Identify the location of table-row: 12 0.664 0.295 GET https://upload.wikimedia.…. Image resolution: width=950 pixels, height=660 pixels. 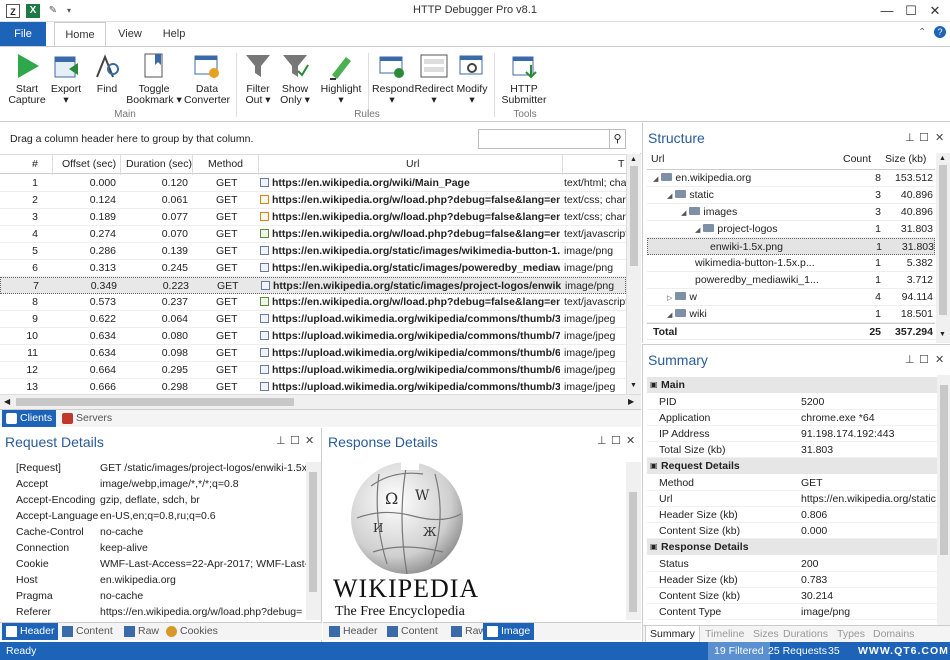
(313, 370).